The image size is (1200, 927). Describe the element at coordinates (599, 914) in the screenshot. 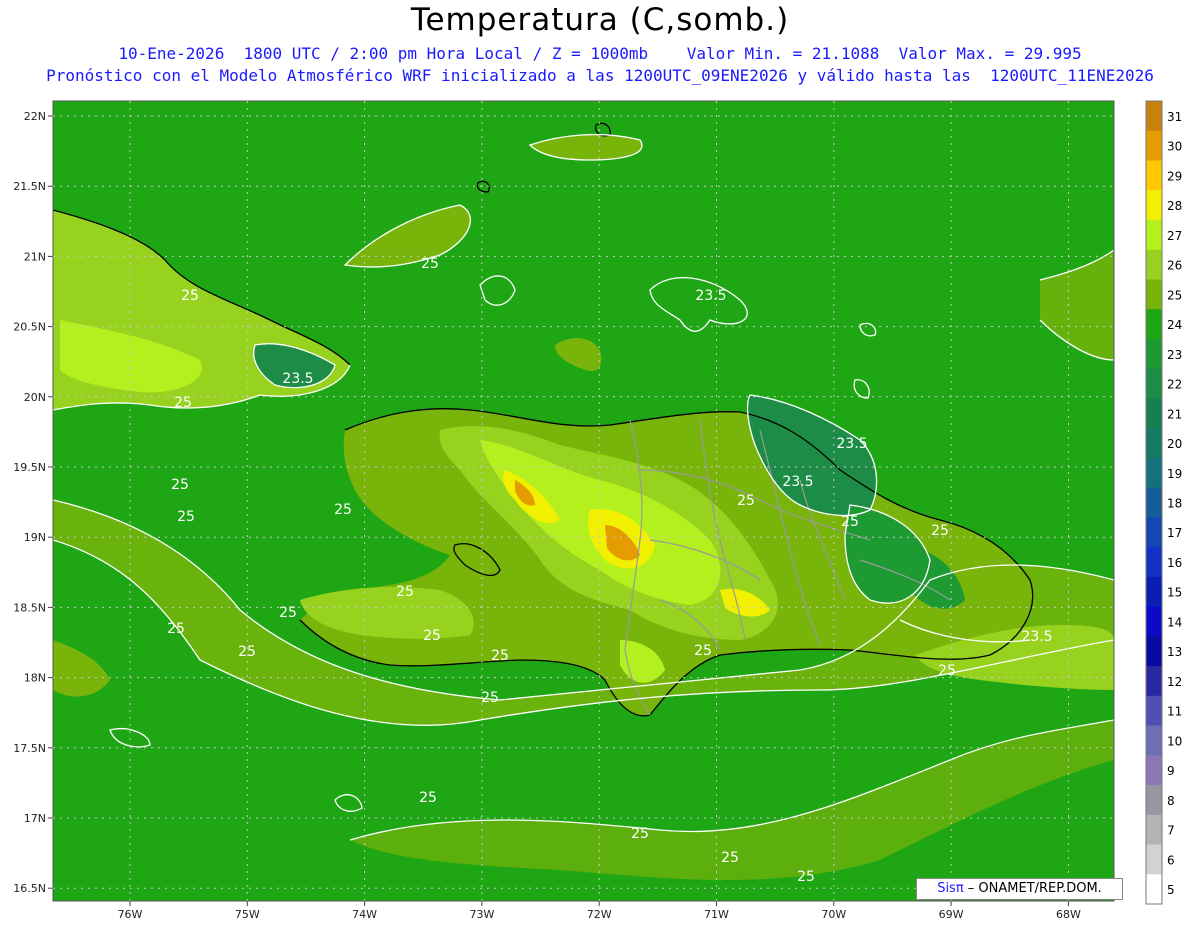

I see `lon-tick-label: 72W` at that location.